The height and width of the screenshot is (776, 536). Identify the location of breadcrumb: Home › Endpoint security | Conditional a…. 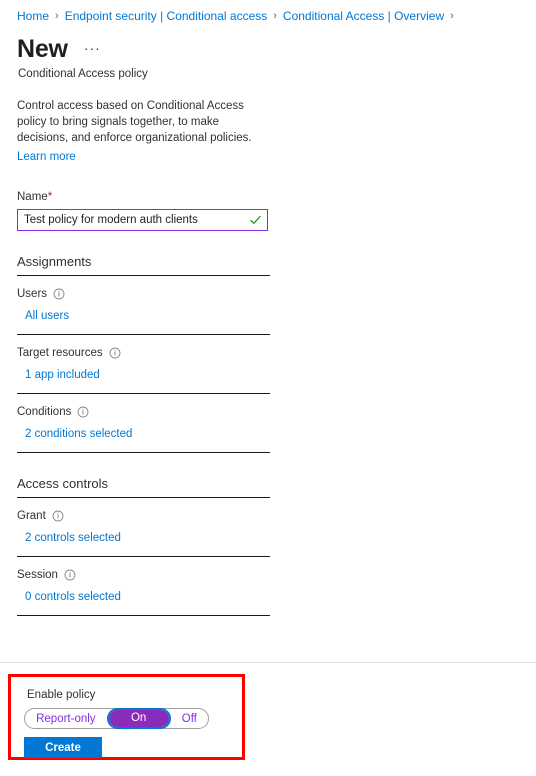
(268, 12).